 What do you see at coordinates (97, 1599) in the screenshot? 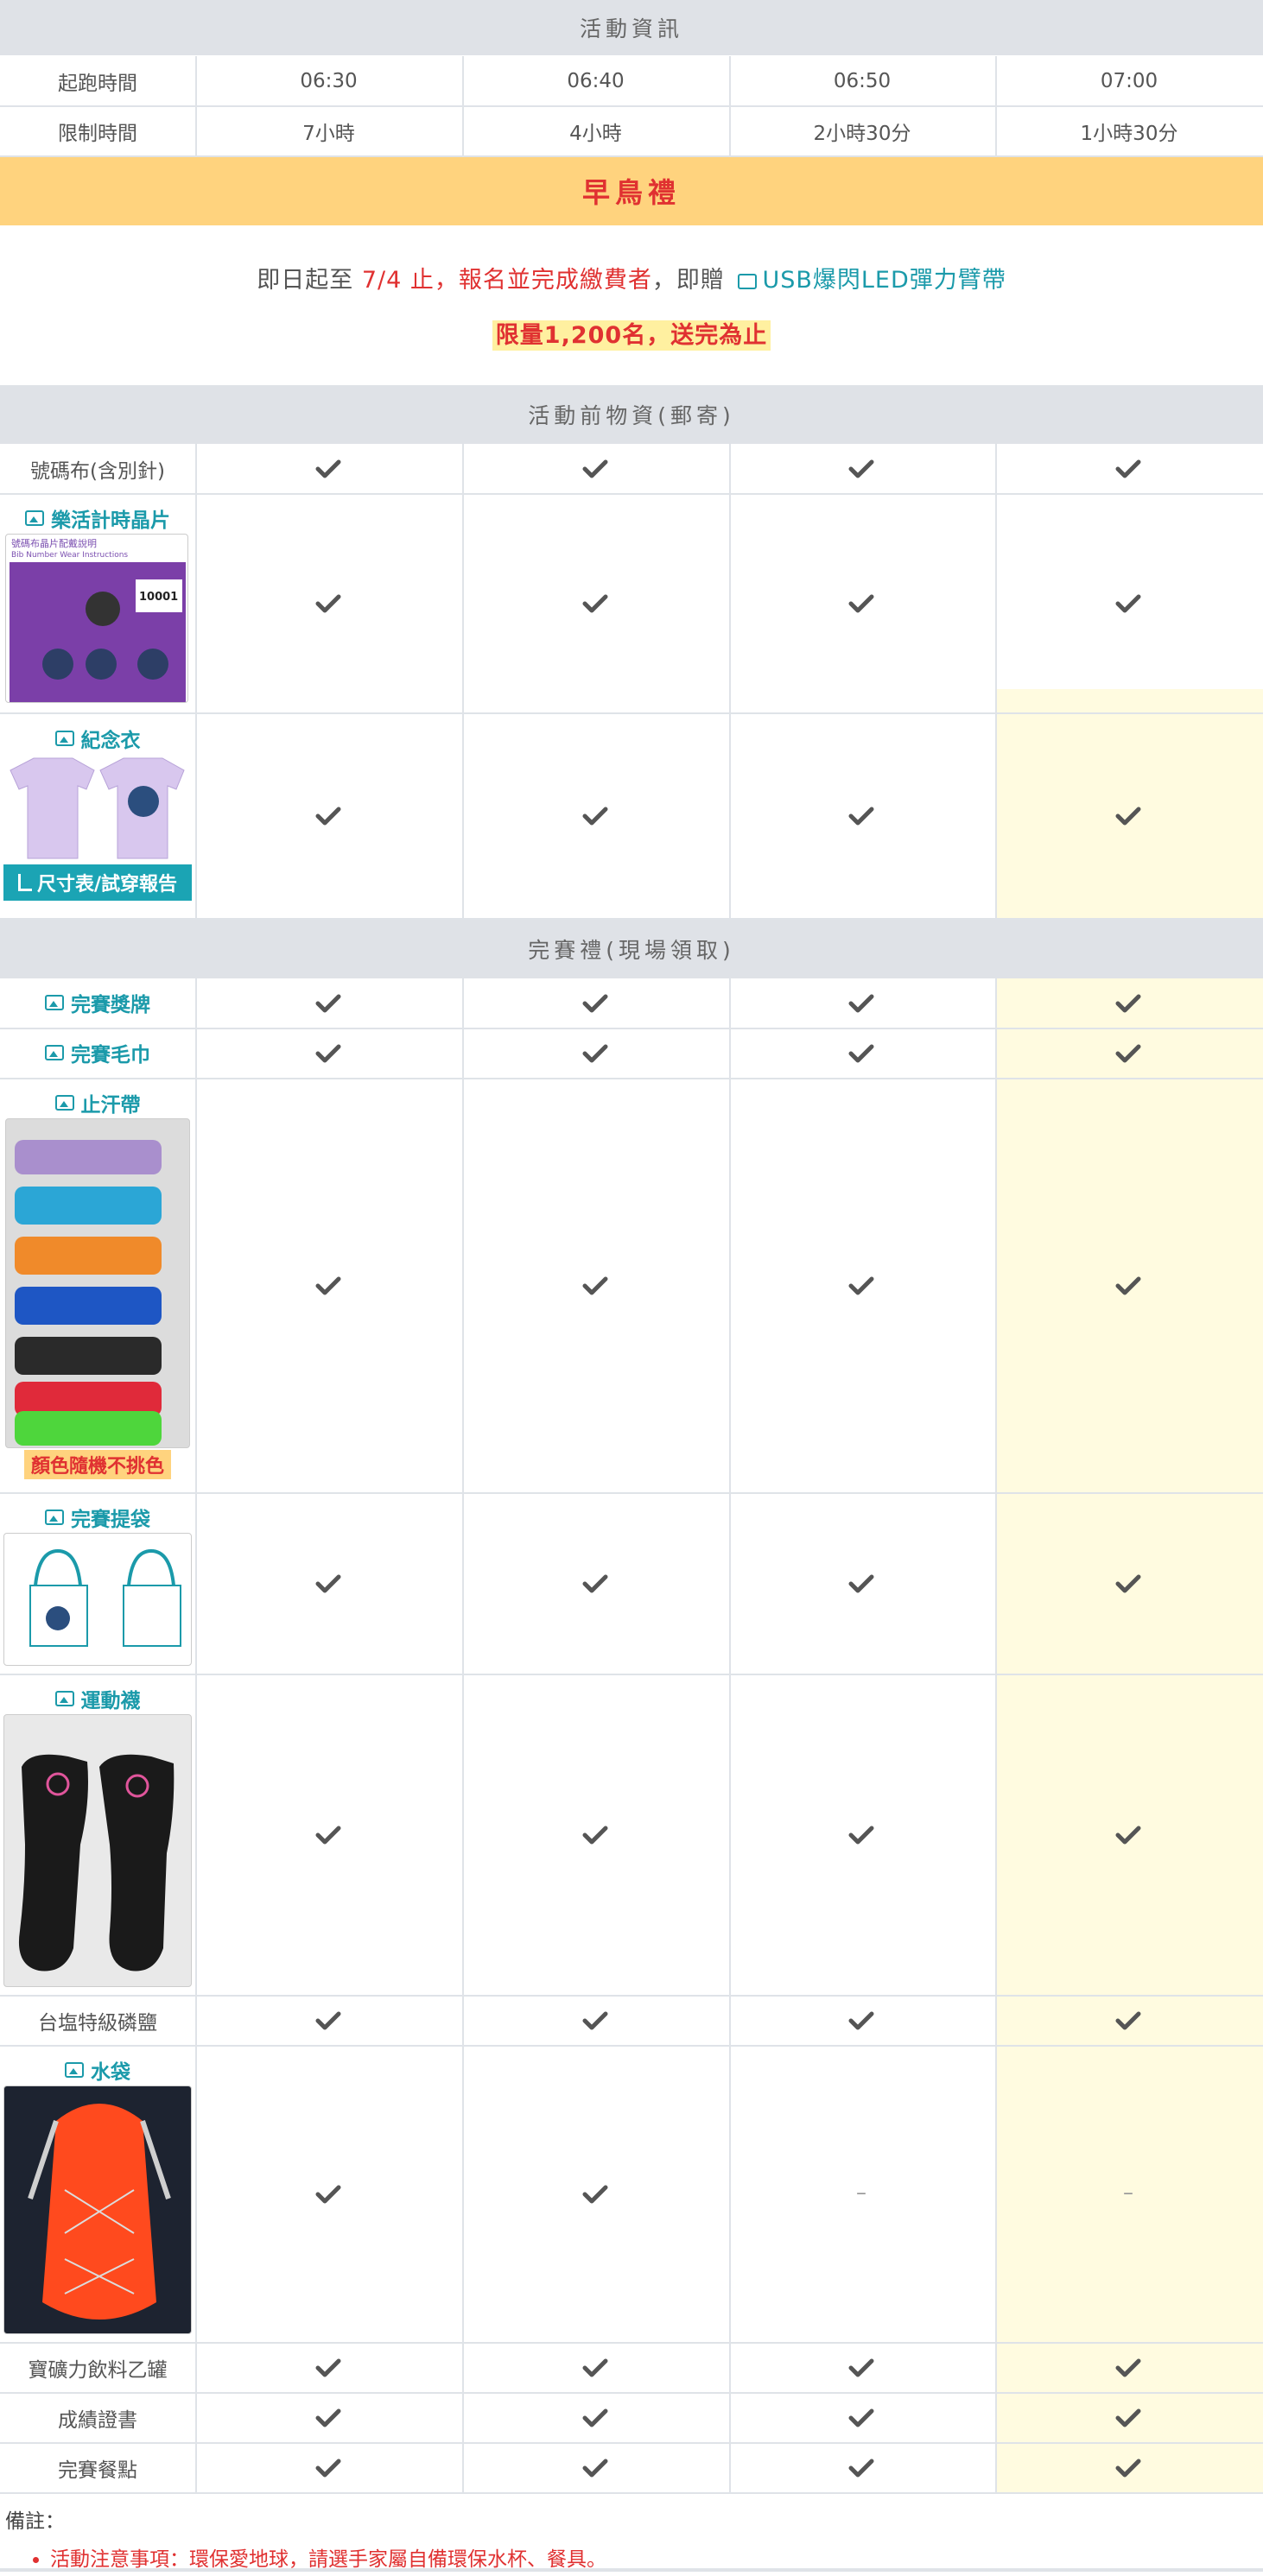
I see `bag-image` at bounding box center [97, 1599].